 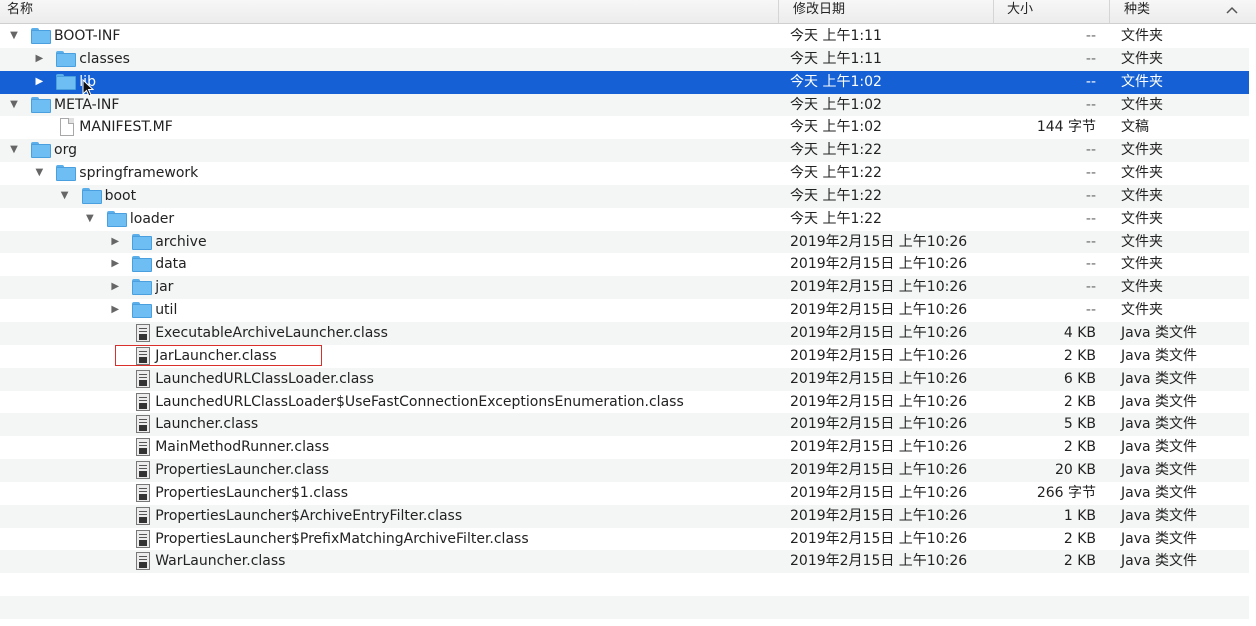 What do you see at coordinates (624, 264) in the screenshot?
I see `file-row: ▶ data 2019年2月15日 上午10:26 -- 文件夹` at bounding box center [624, 264].